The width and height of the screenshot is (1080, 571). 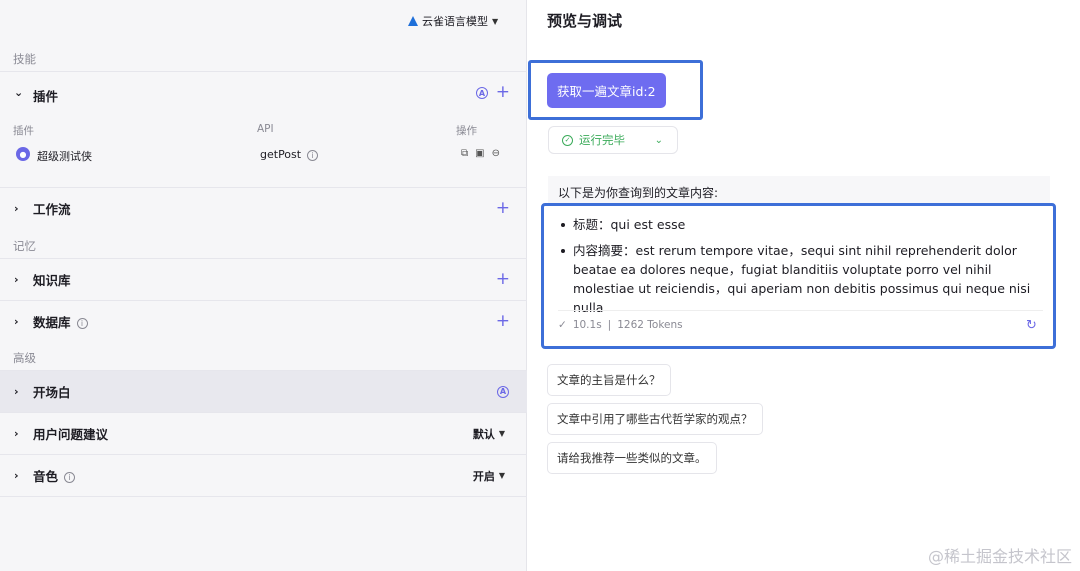 I want to click on plugin-name: 超级测试侠, so click(x=64, y=156).